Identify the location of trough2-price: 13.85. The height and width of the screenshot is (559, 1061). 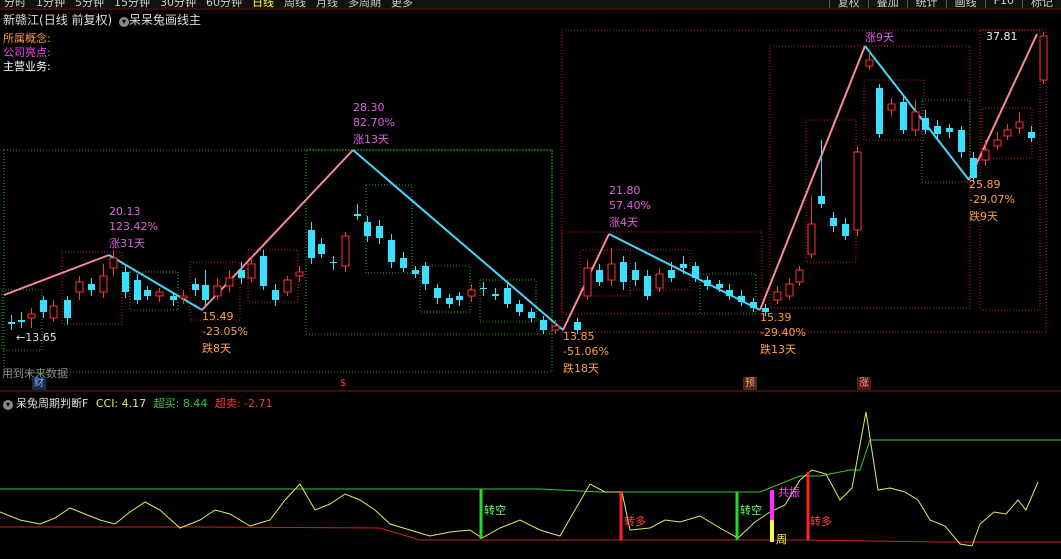
(579, 336).